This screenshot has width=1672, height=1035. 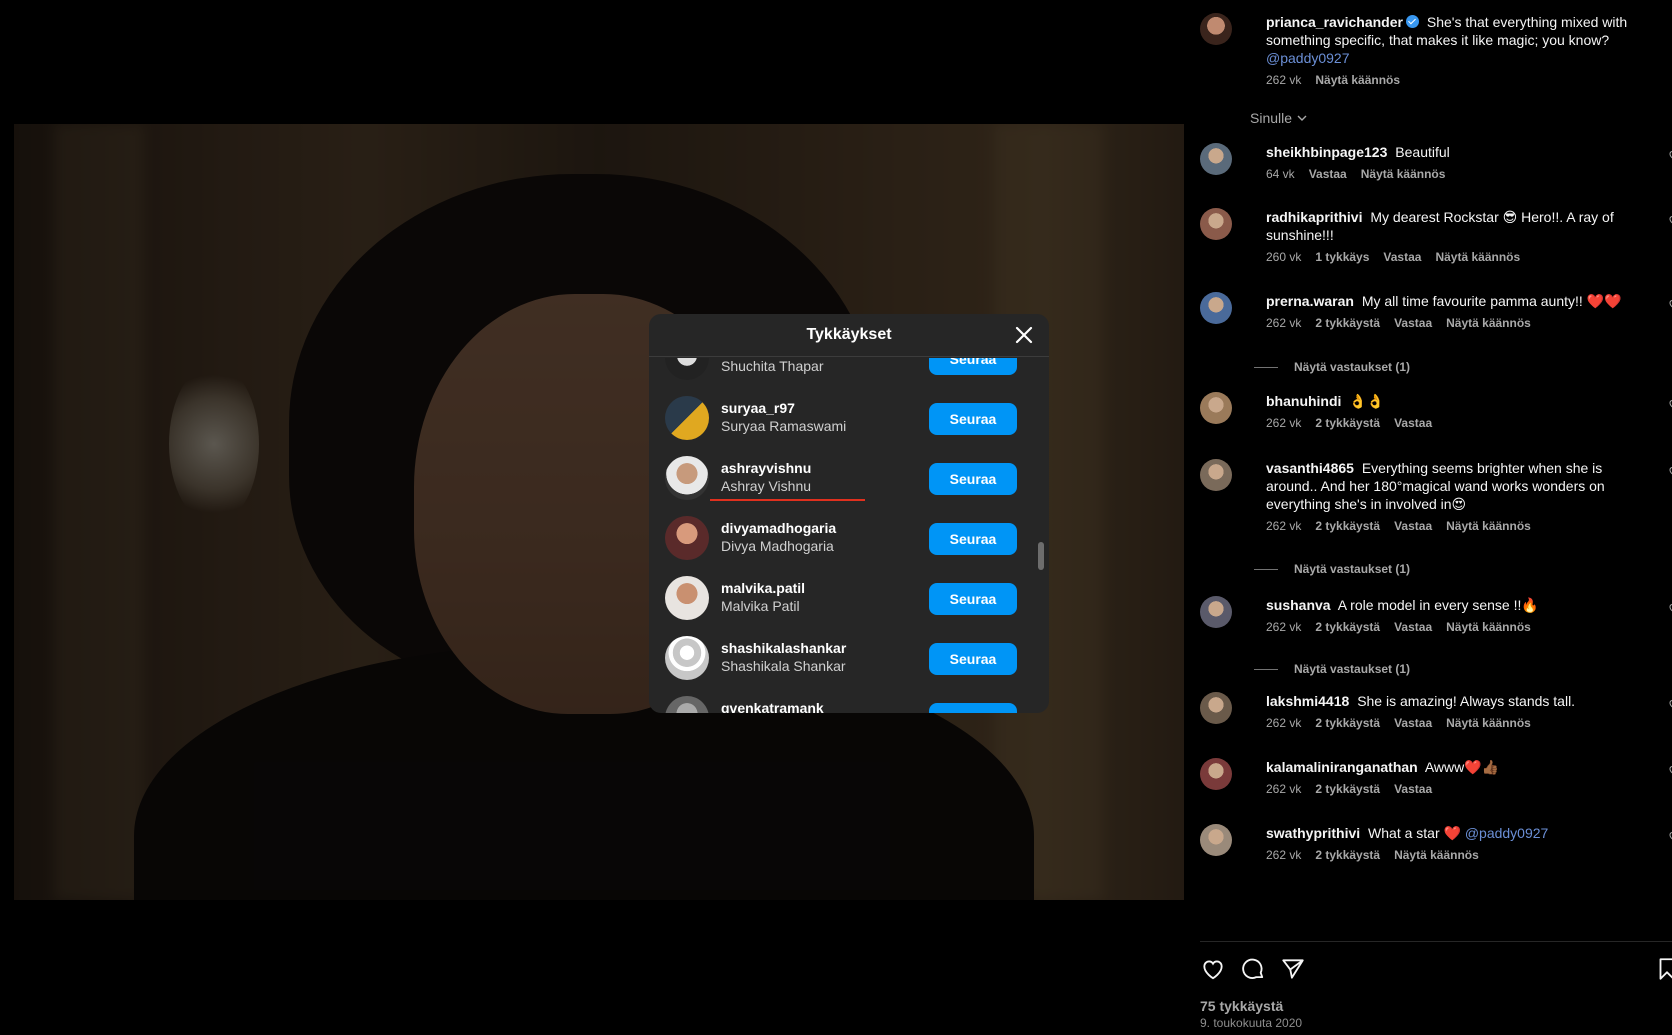 I want to click on liker-row: gvenkatramank Seuraa, so click(x=841, y=700).